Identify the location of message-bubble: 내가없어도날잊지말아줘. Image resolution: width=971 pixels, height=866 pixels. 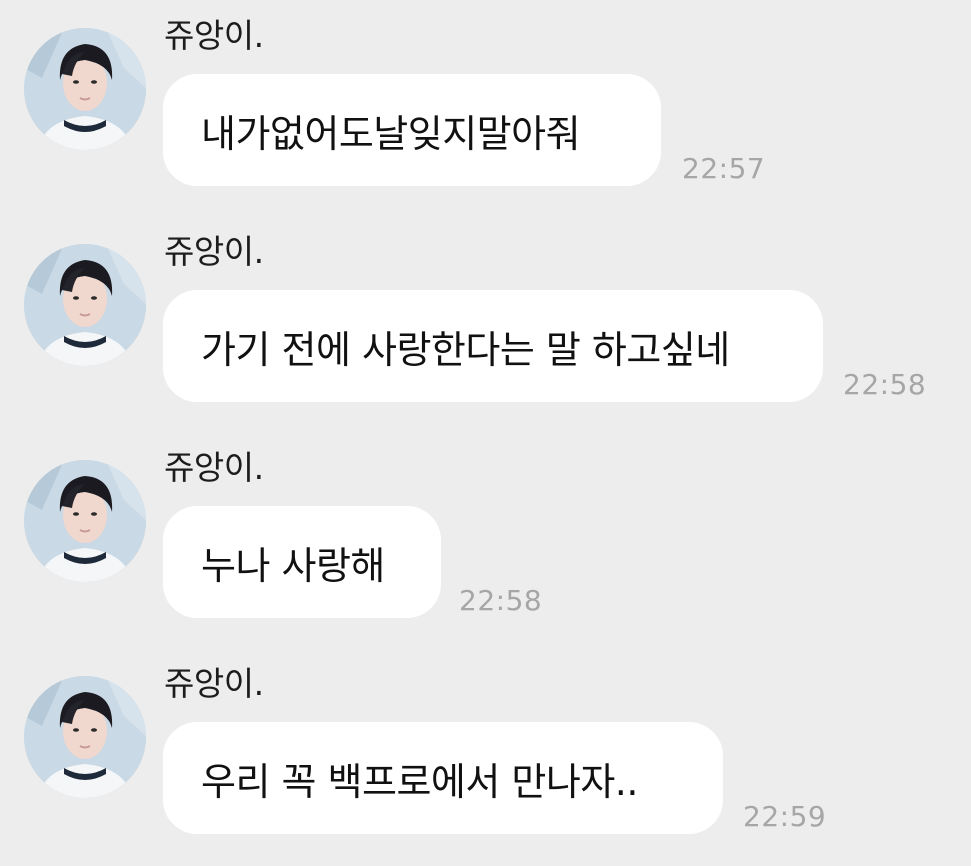
(412, 130).